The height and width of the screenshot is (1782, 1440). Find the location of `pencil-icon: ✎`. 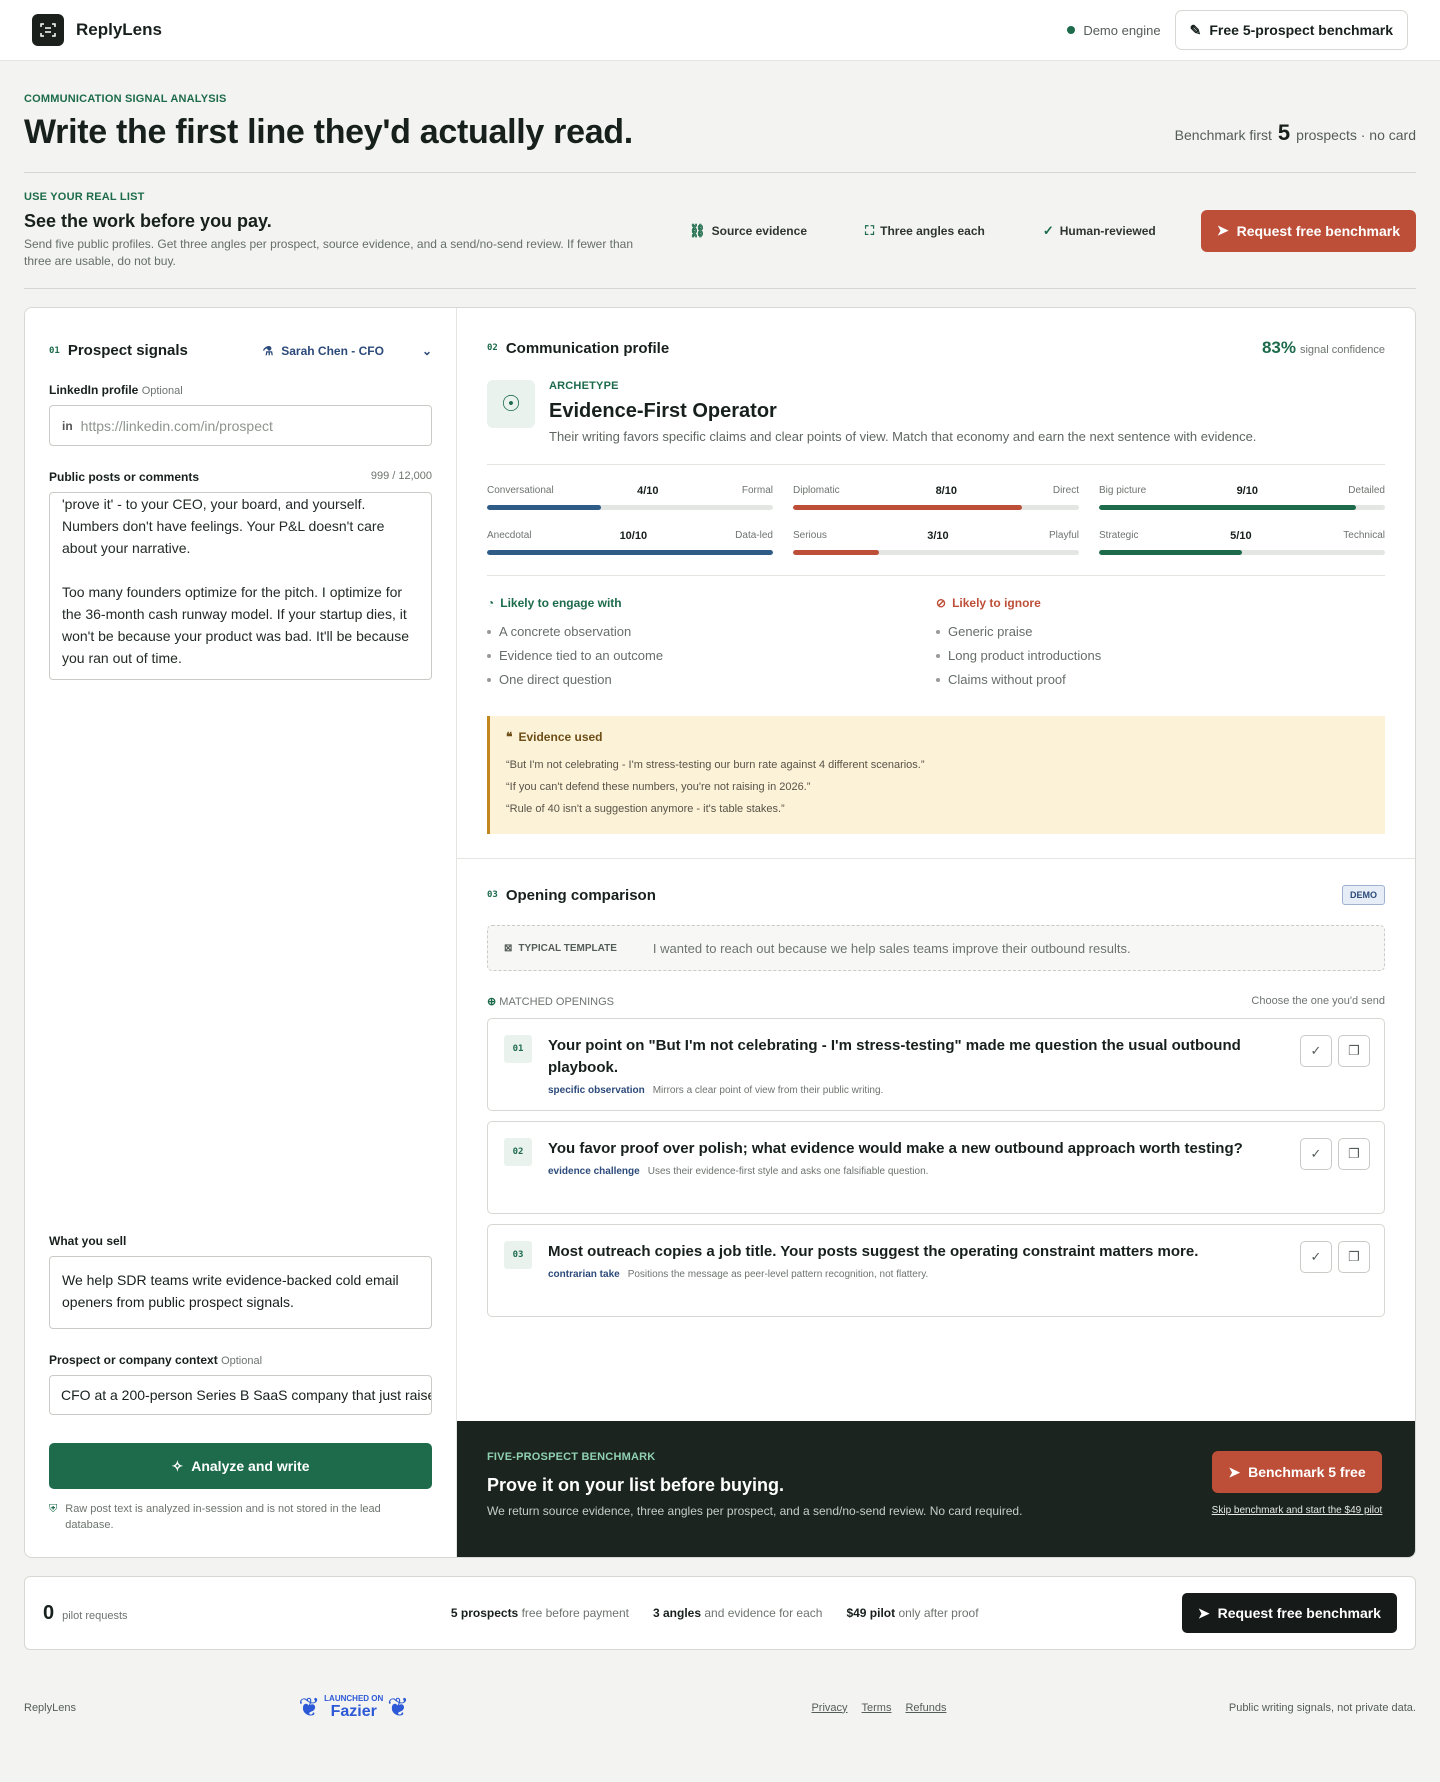

pencil-icon: ✎ is located at coordinates (1195, 29).